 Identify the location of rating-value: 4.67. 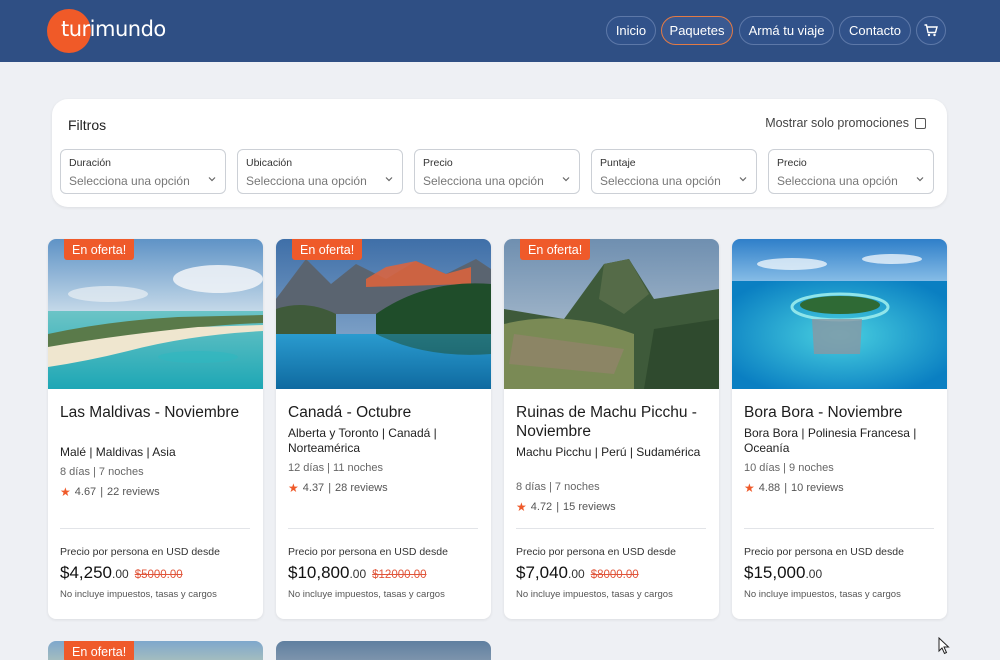
(85, 492).